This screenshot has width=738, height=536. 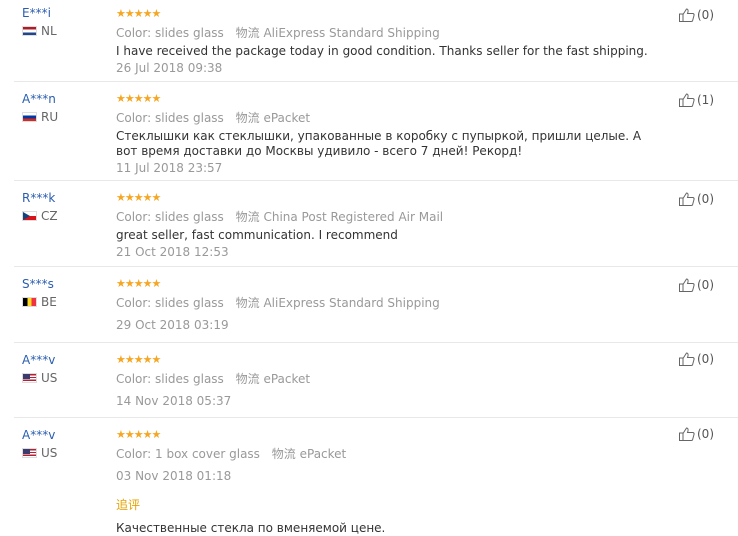 I want to click on country-code: RU, so click(x=50, y=117).